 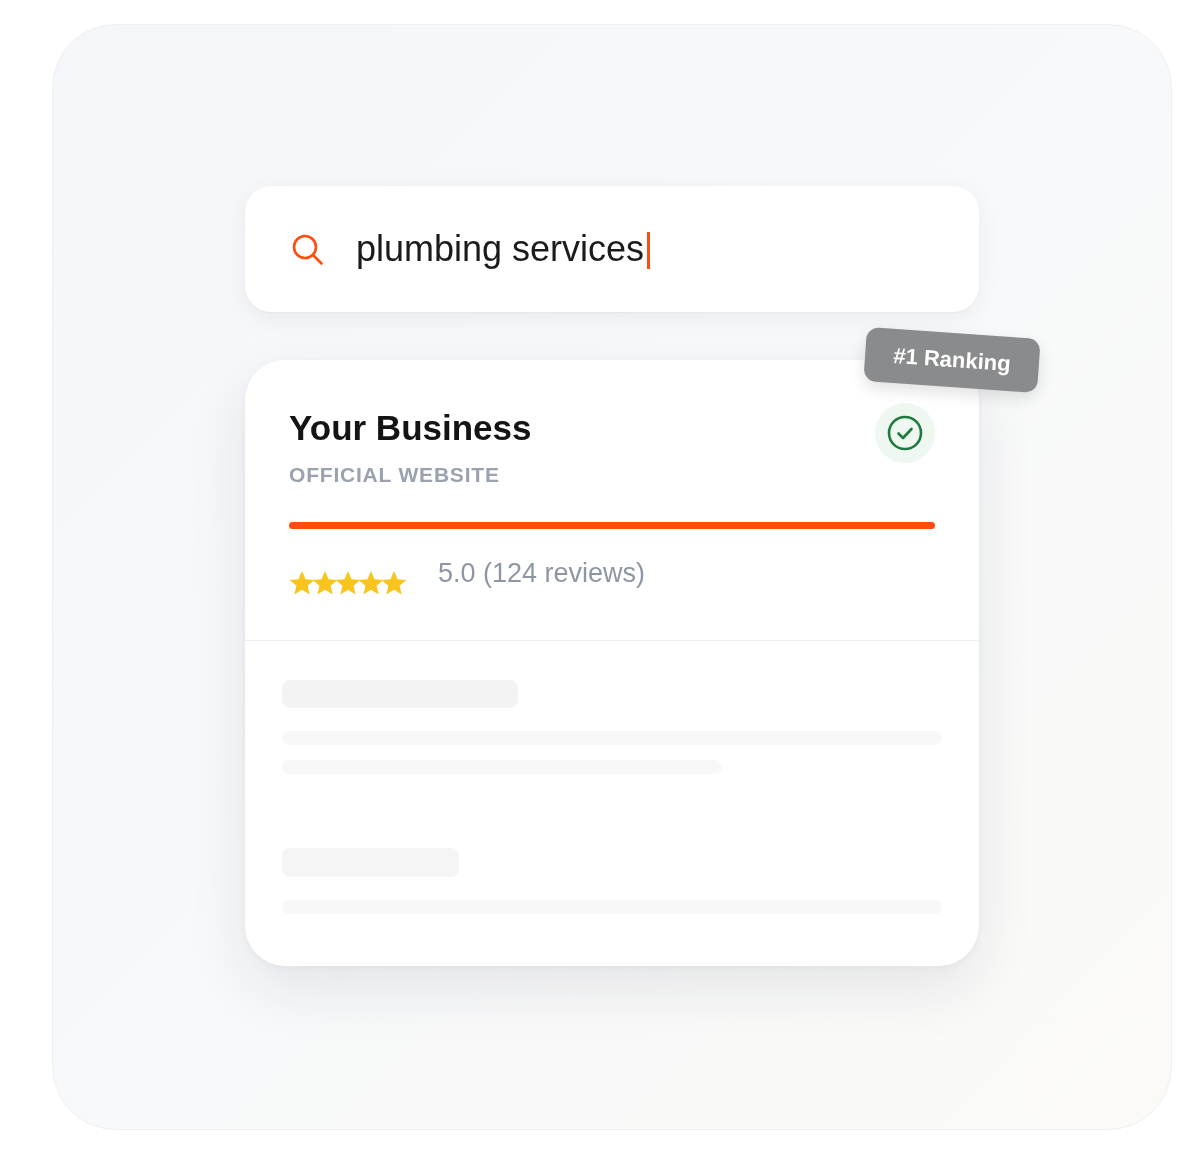 What do you see at coordinates (952, 360) in the screenshot?
I see `ranking-badge: #1 Ranking` at bounding box center [952, 360].